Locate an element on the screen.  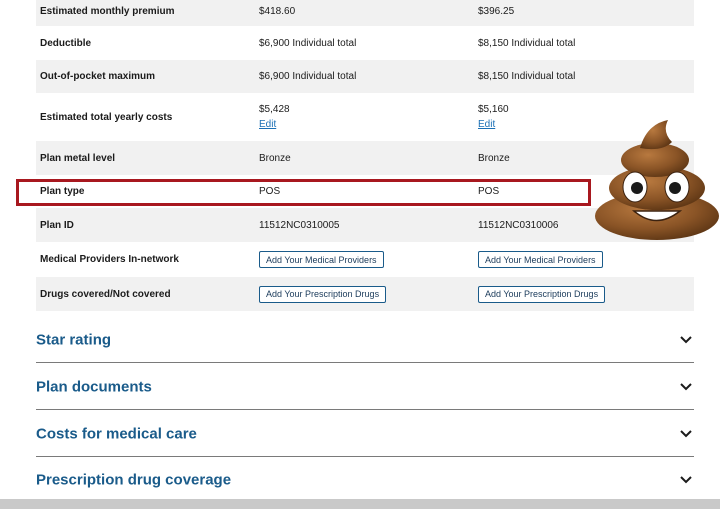
plan1-drugs-cell: Add Your Prescription Drugs is located at coordinates (323, 294).